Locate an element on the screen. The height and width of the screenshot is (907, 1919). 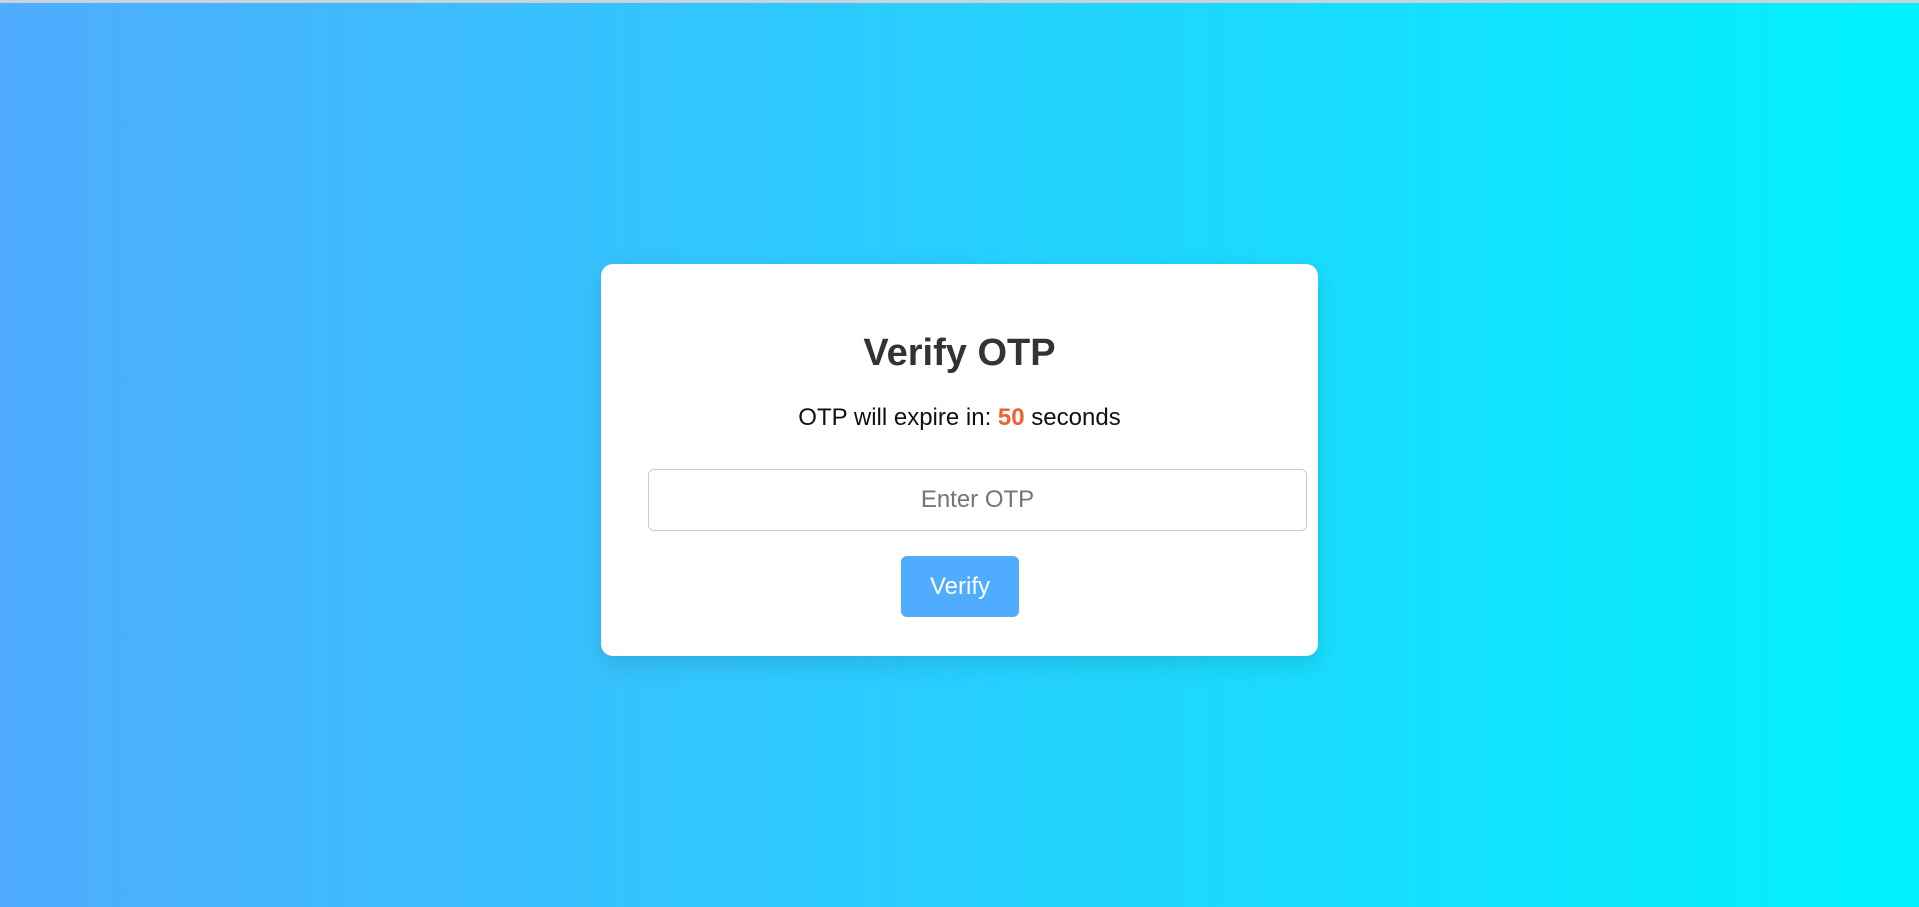
verify-button: Verify is located at coordinates (960, 586).